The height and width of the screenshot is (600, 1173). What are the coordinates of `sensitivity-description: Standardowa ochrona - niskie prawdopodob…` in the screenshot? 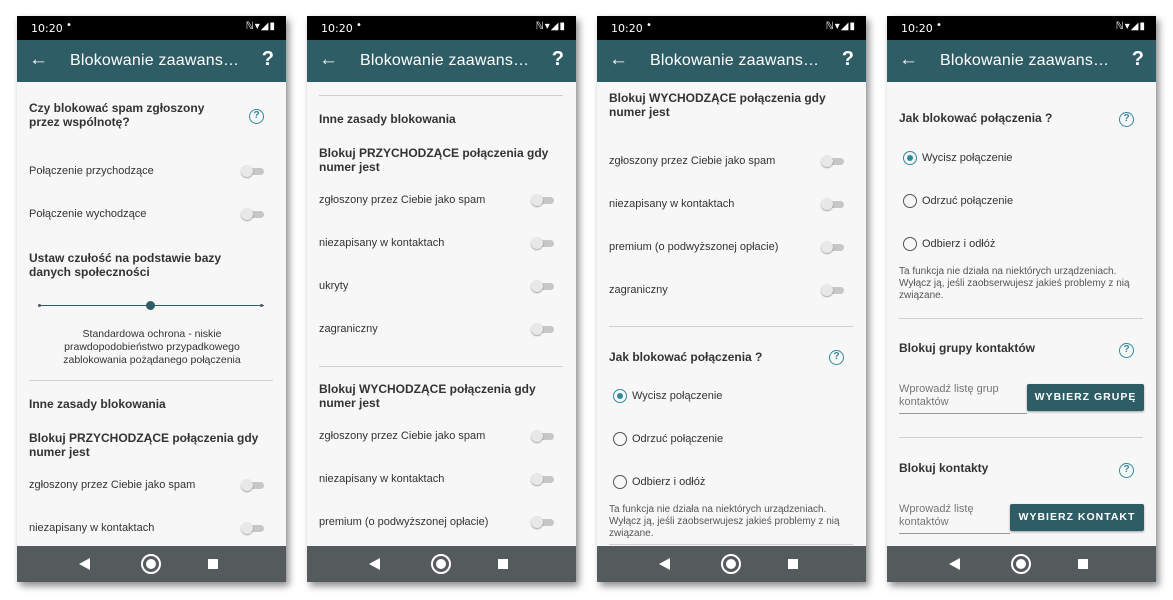 It's located at (152, 347).